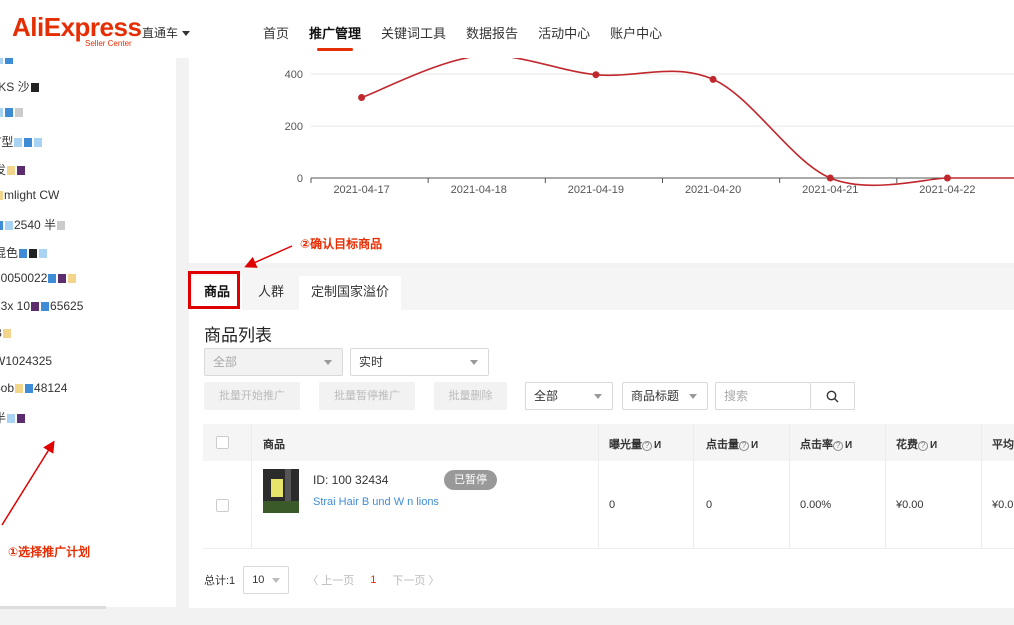  I want to click on plan-item: 10050022, so click(38, 278).